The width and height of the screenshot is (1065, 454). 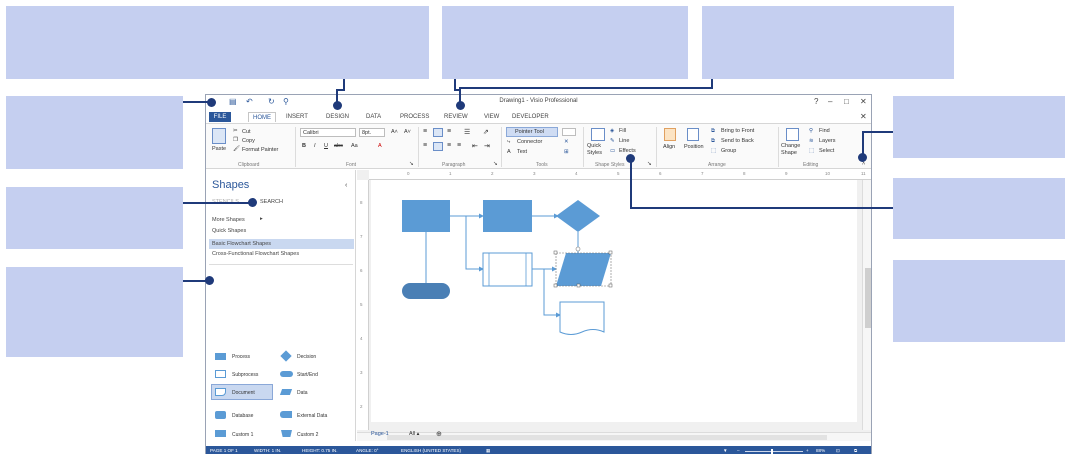 What do you see at coordinates (220, 415) in the screenshot?
I see `database-shape-icon` at bounding box center [220, 415].